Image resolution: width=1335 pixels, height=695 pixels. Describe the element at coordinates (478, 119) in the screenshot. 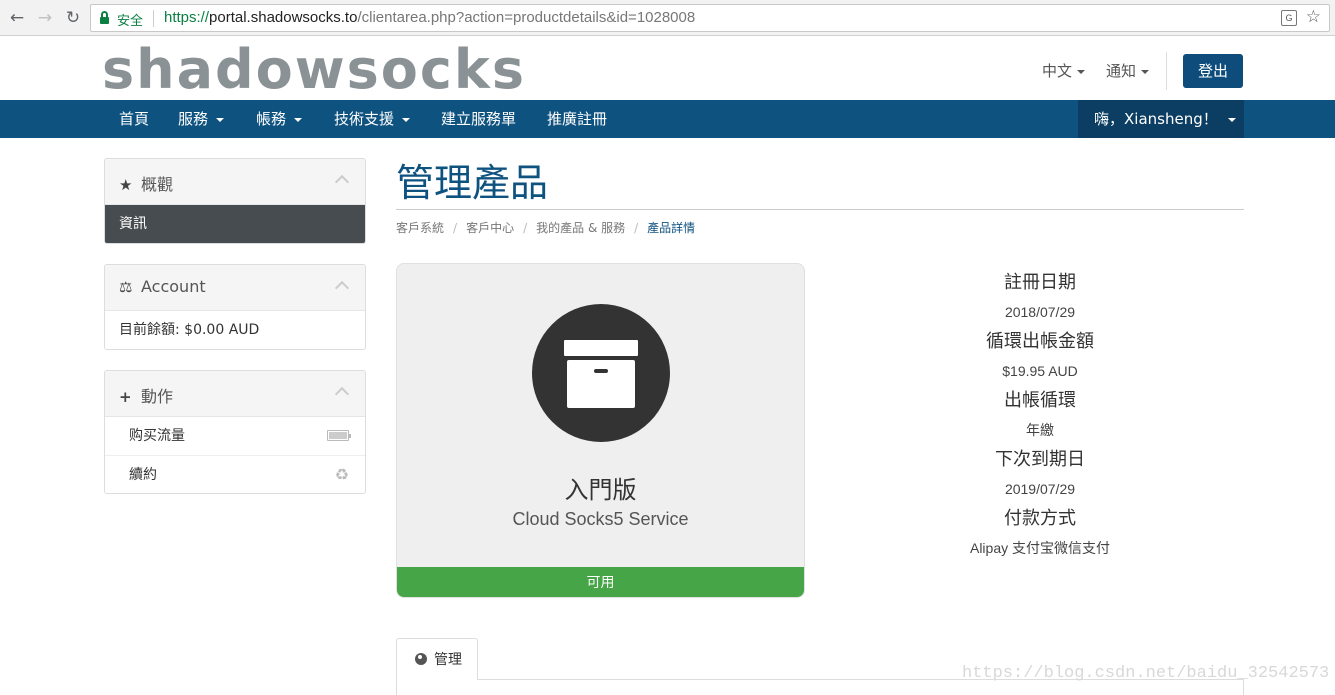

I see `nav-open-ticket: 建立服務單` at that location.